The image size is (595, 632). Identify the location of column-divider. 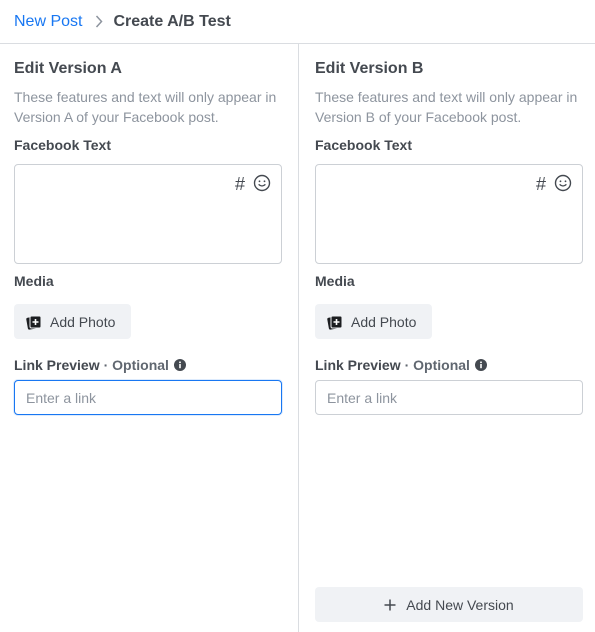
(298, 338).